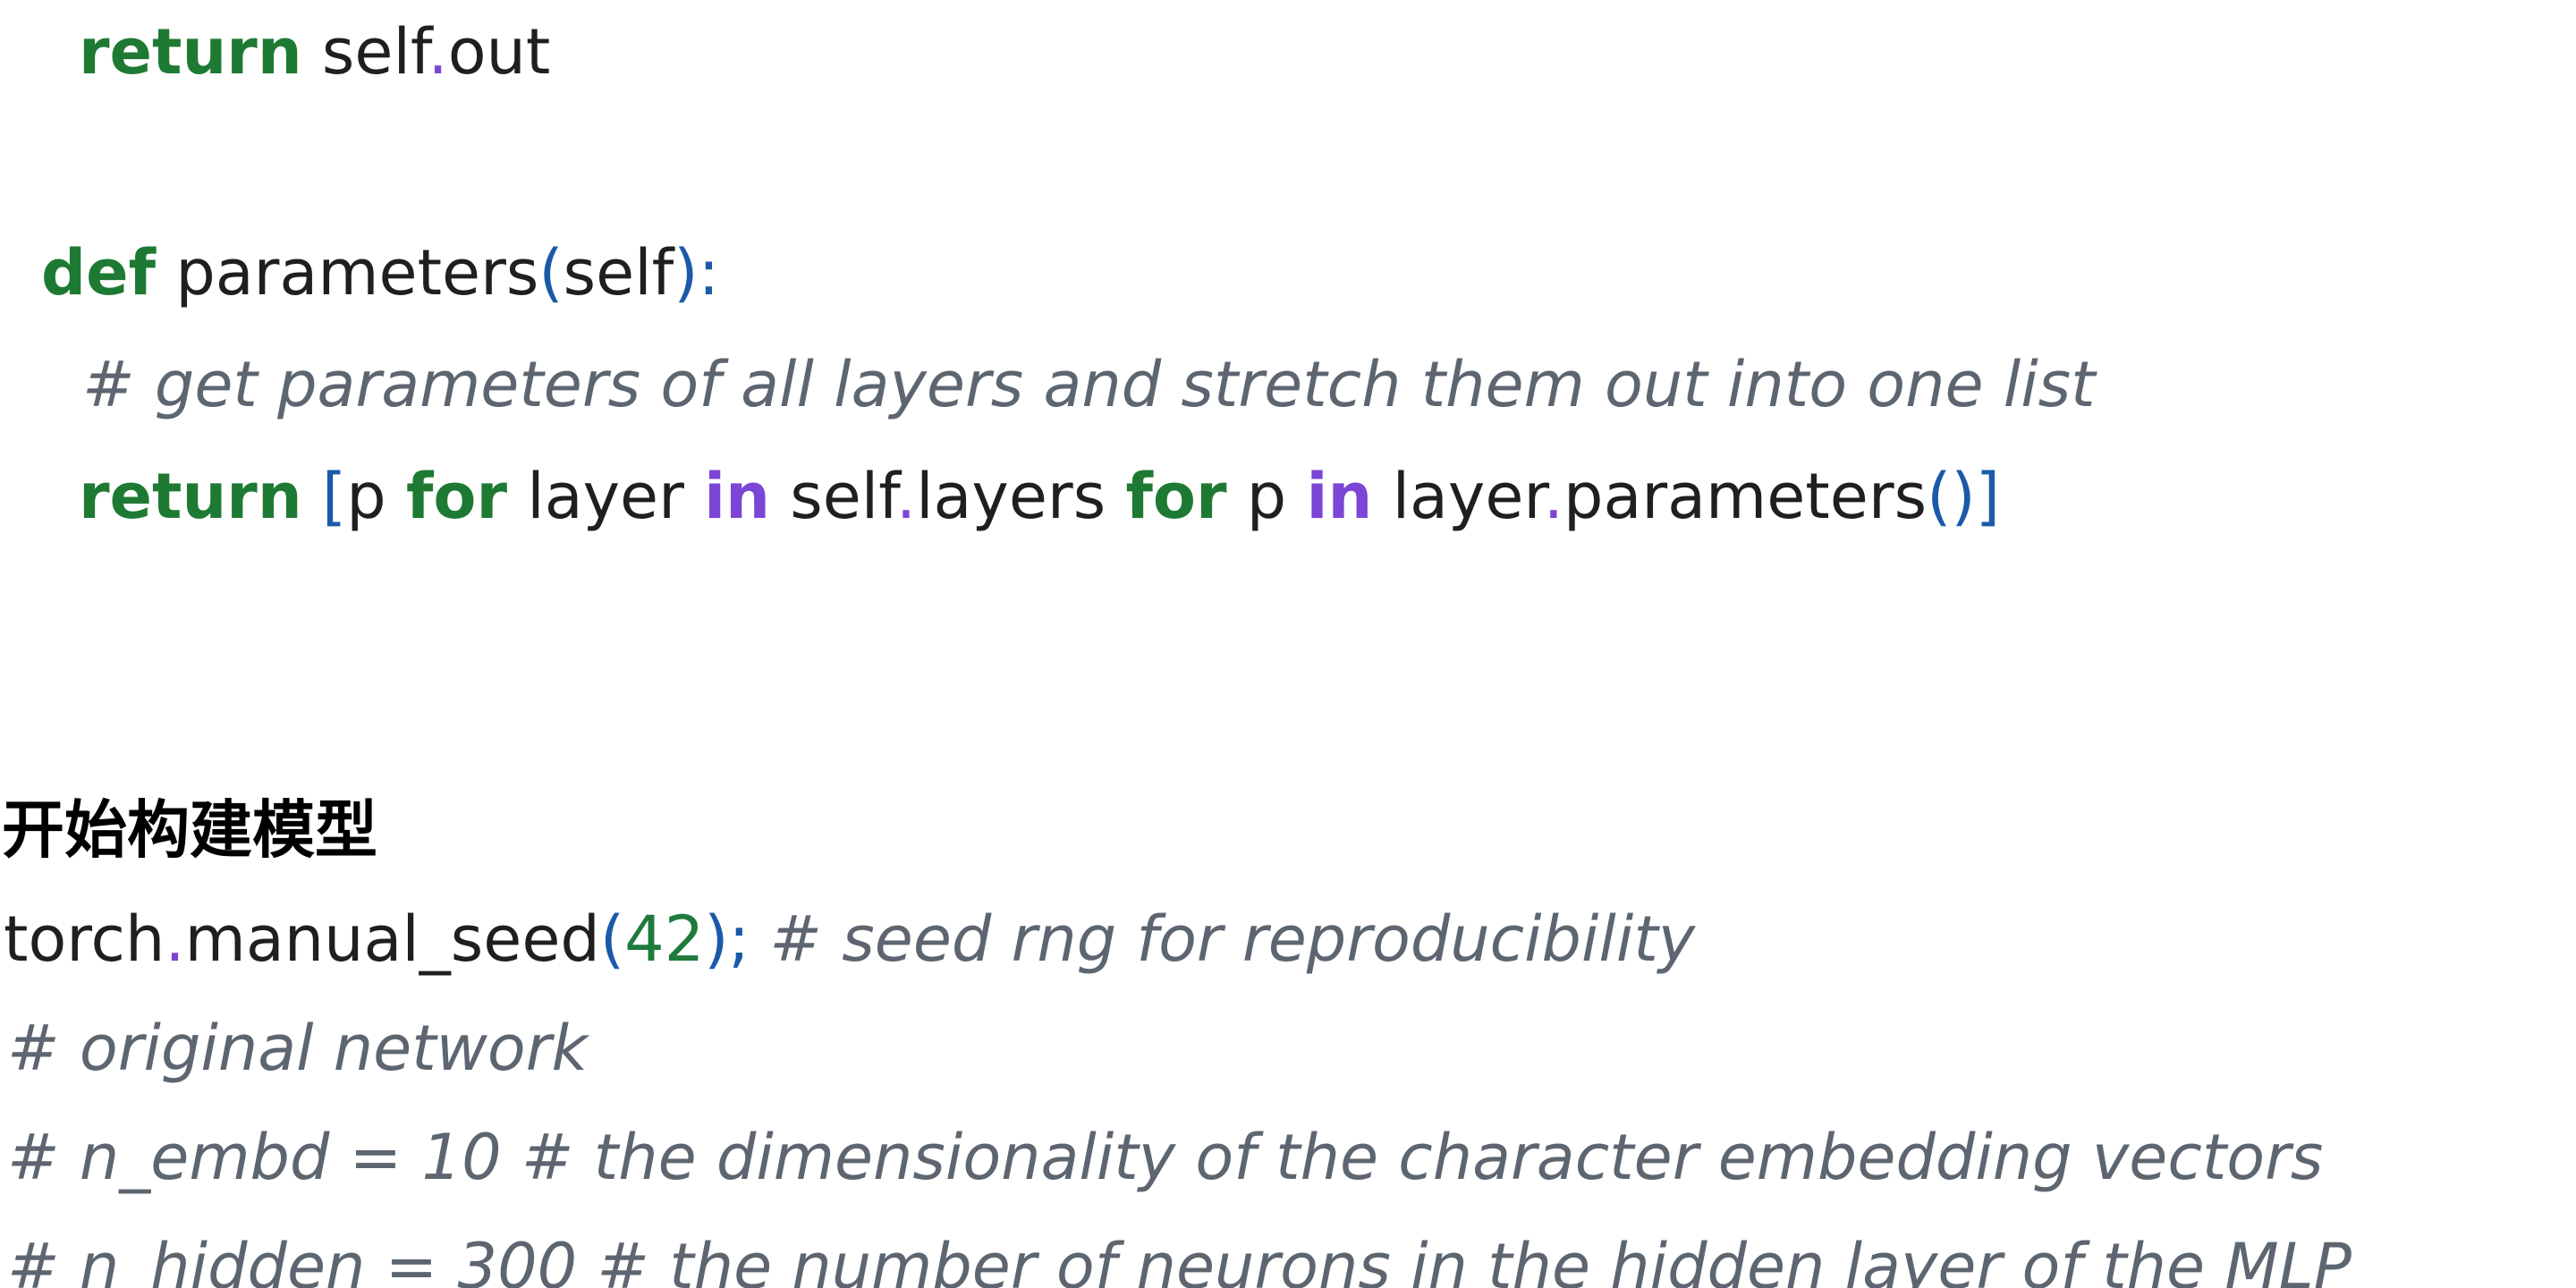 The width and height of the screenshot is (2576, 1288). Describe the element at coordinates (739, 939) in the screenshot. I see `semicolon: ;` at that location.